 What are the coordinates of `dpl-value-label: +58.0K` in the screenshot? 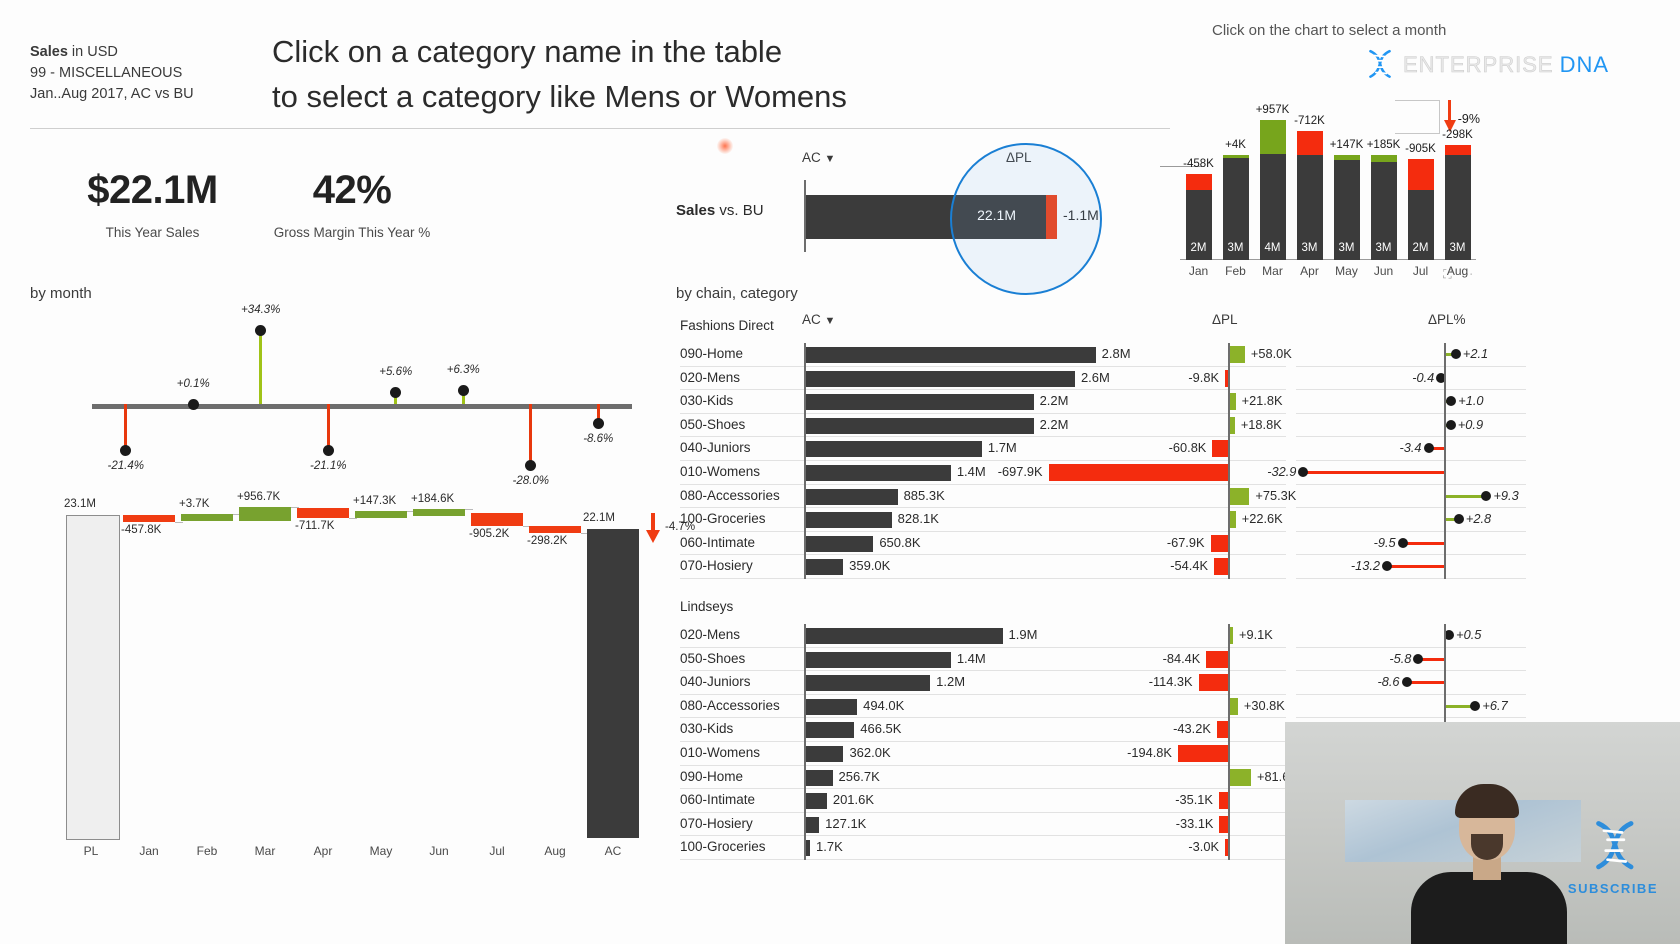 It's located at (1271, 353).